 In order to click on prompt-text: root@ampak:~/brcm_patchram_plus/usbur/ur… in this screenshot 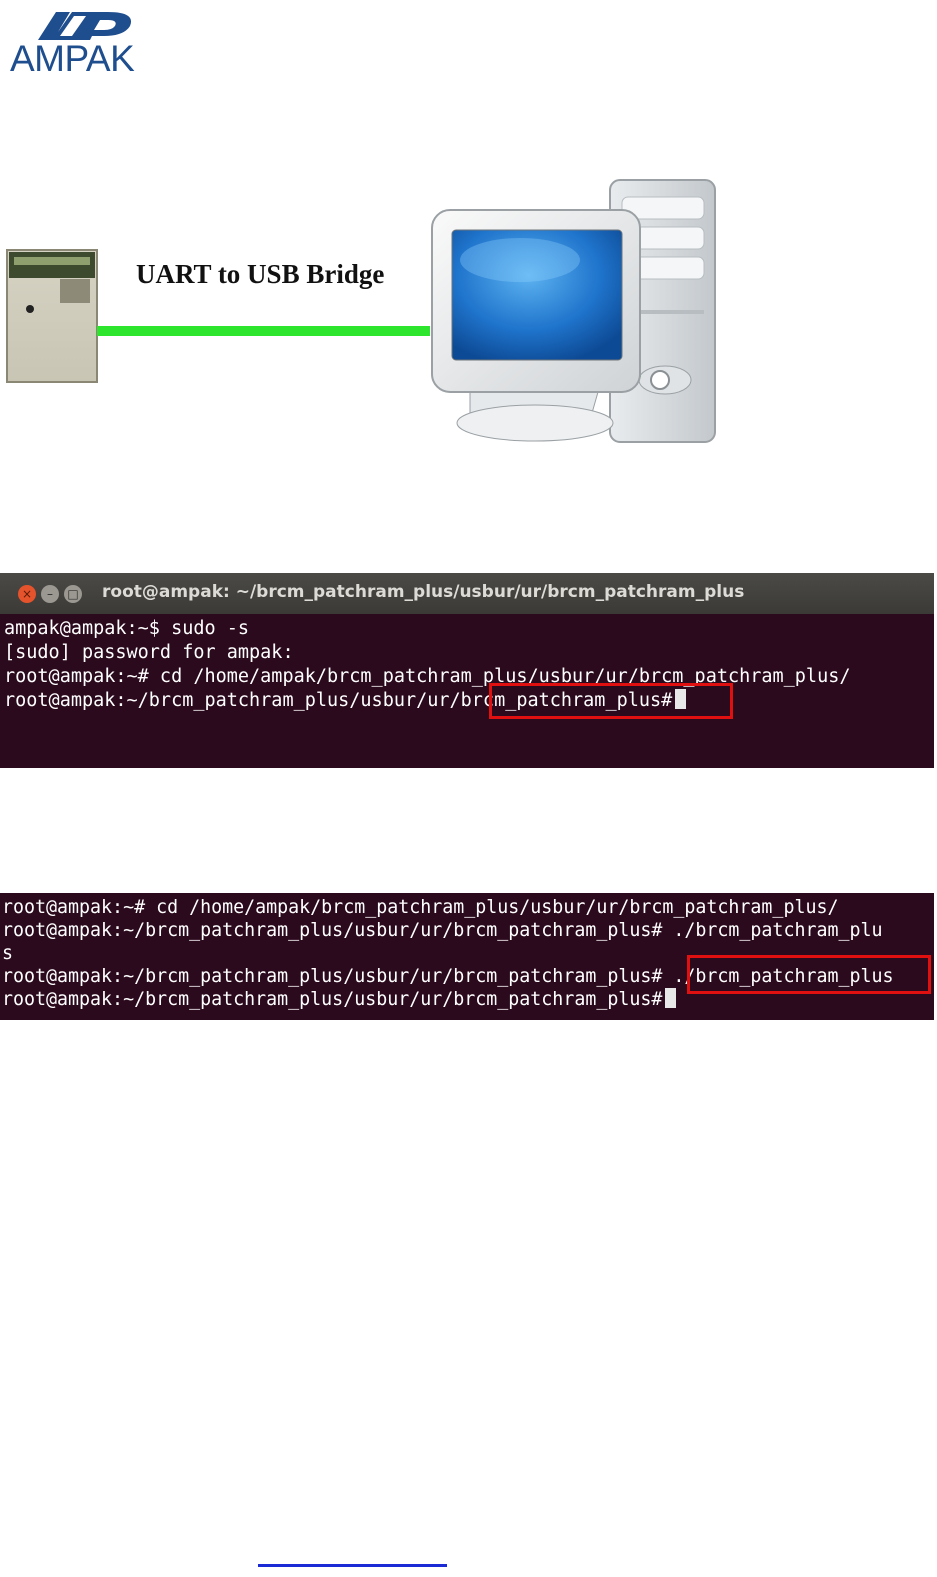, I will do `click(332, 999)`.